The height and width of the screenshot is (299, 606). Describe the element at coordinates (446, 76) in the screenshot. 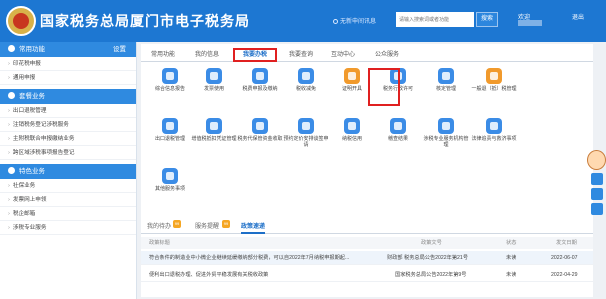

I see `approval-icon` at that location.